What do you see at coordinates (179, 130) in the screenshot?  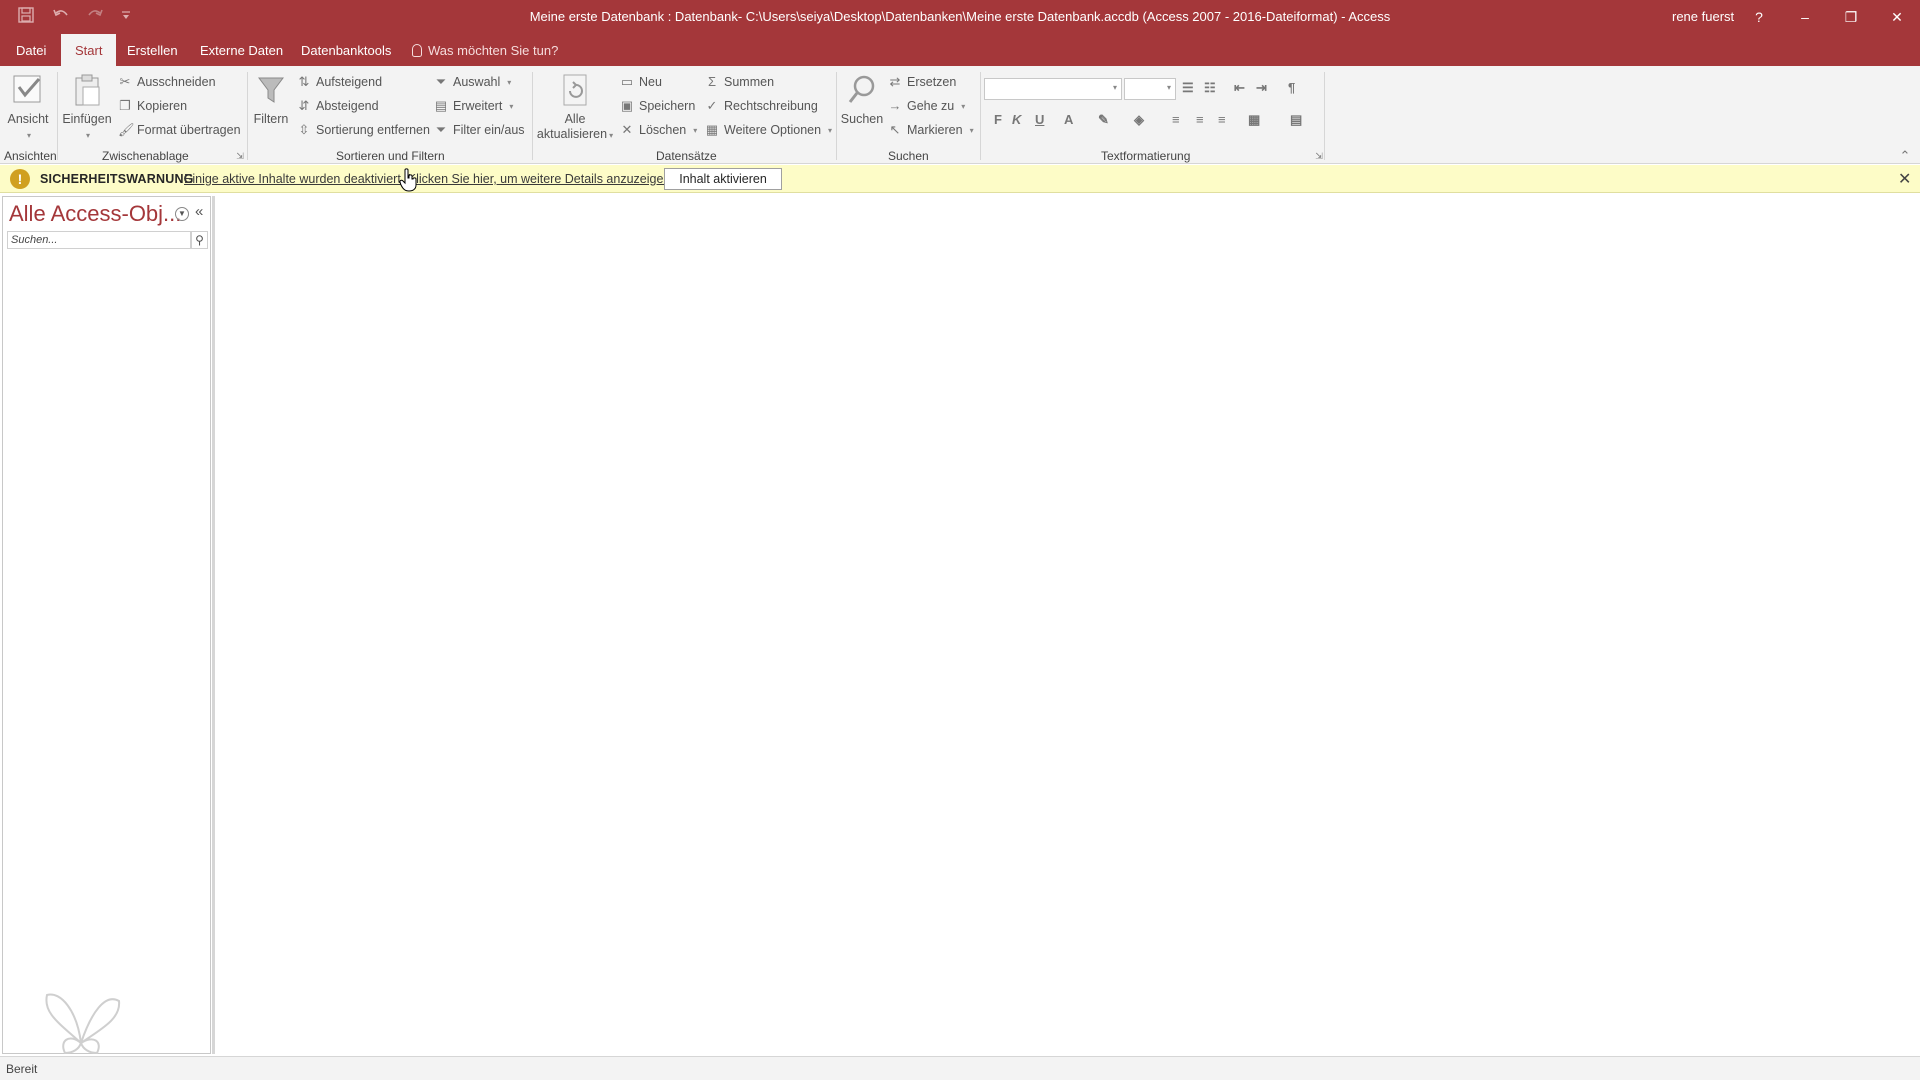 I see `format-painter-button: 🖌 Format übertragen` at bounding box center [179, 130].